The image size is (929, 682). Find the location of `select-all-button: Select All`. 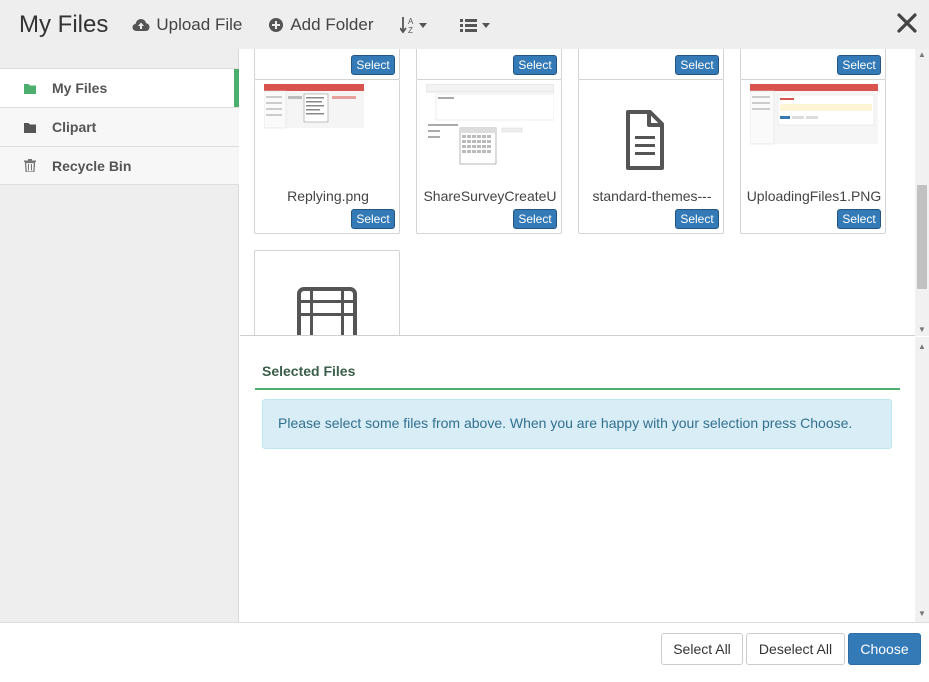

select-all-button: Select All is located at coordinates (702, 649).